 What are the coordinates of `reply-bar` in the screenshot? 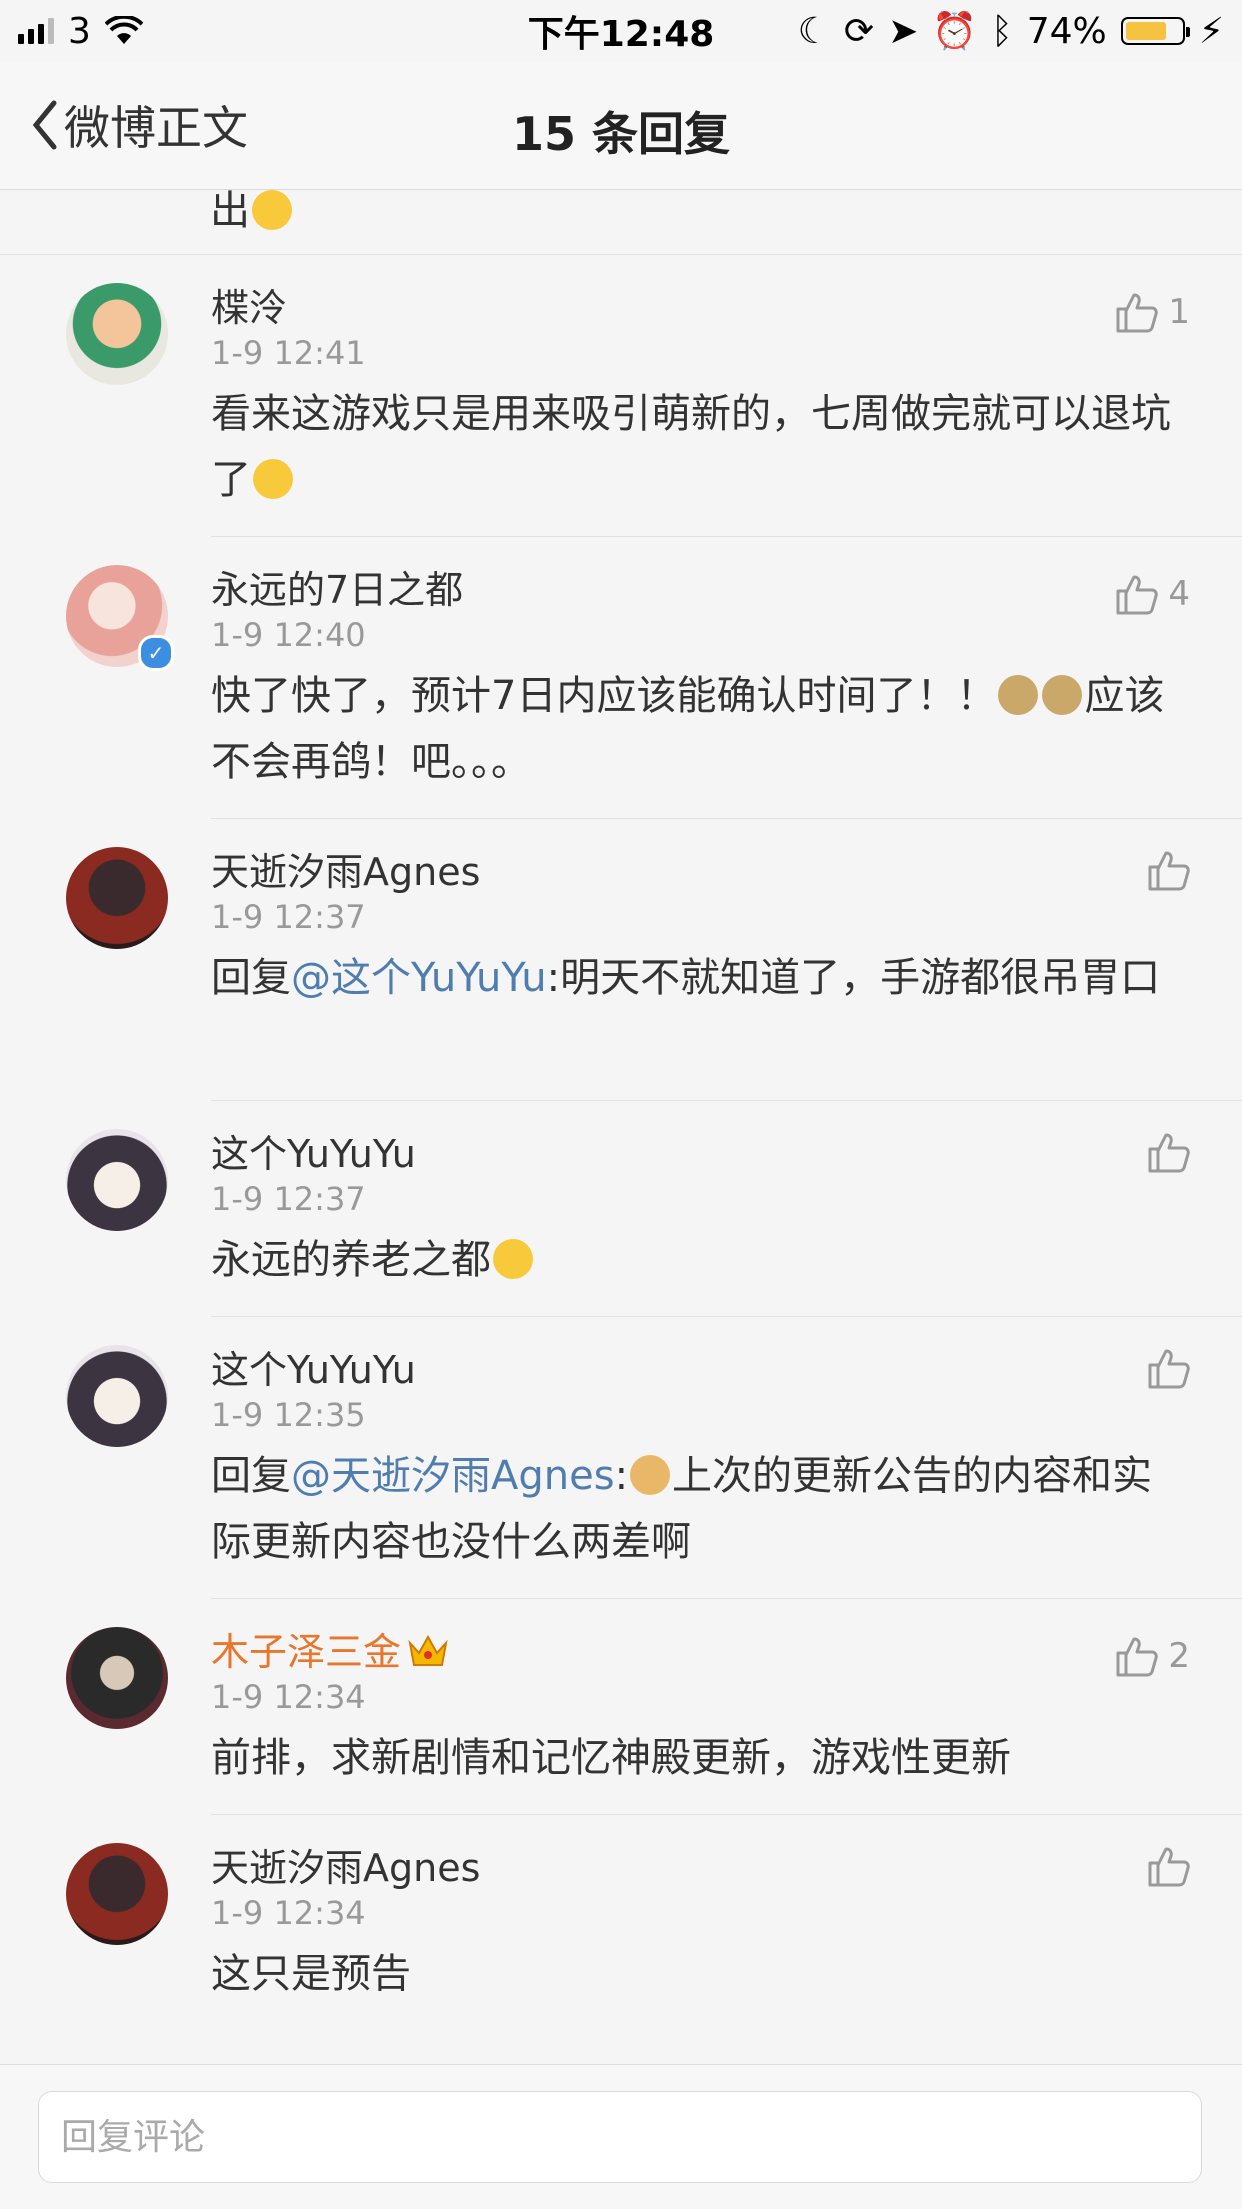 It's located at (621, 2136).